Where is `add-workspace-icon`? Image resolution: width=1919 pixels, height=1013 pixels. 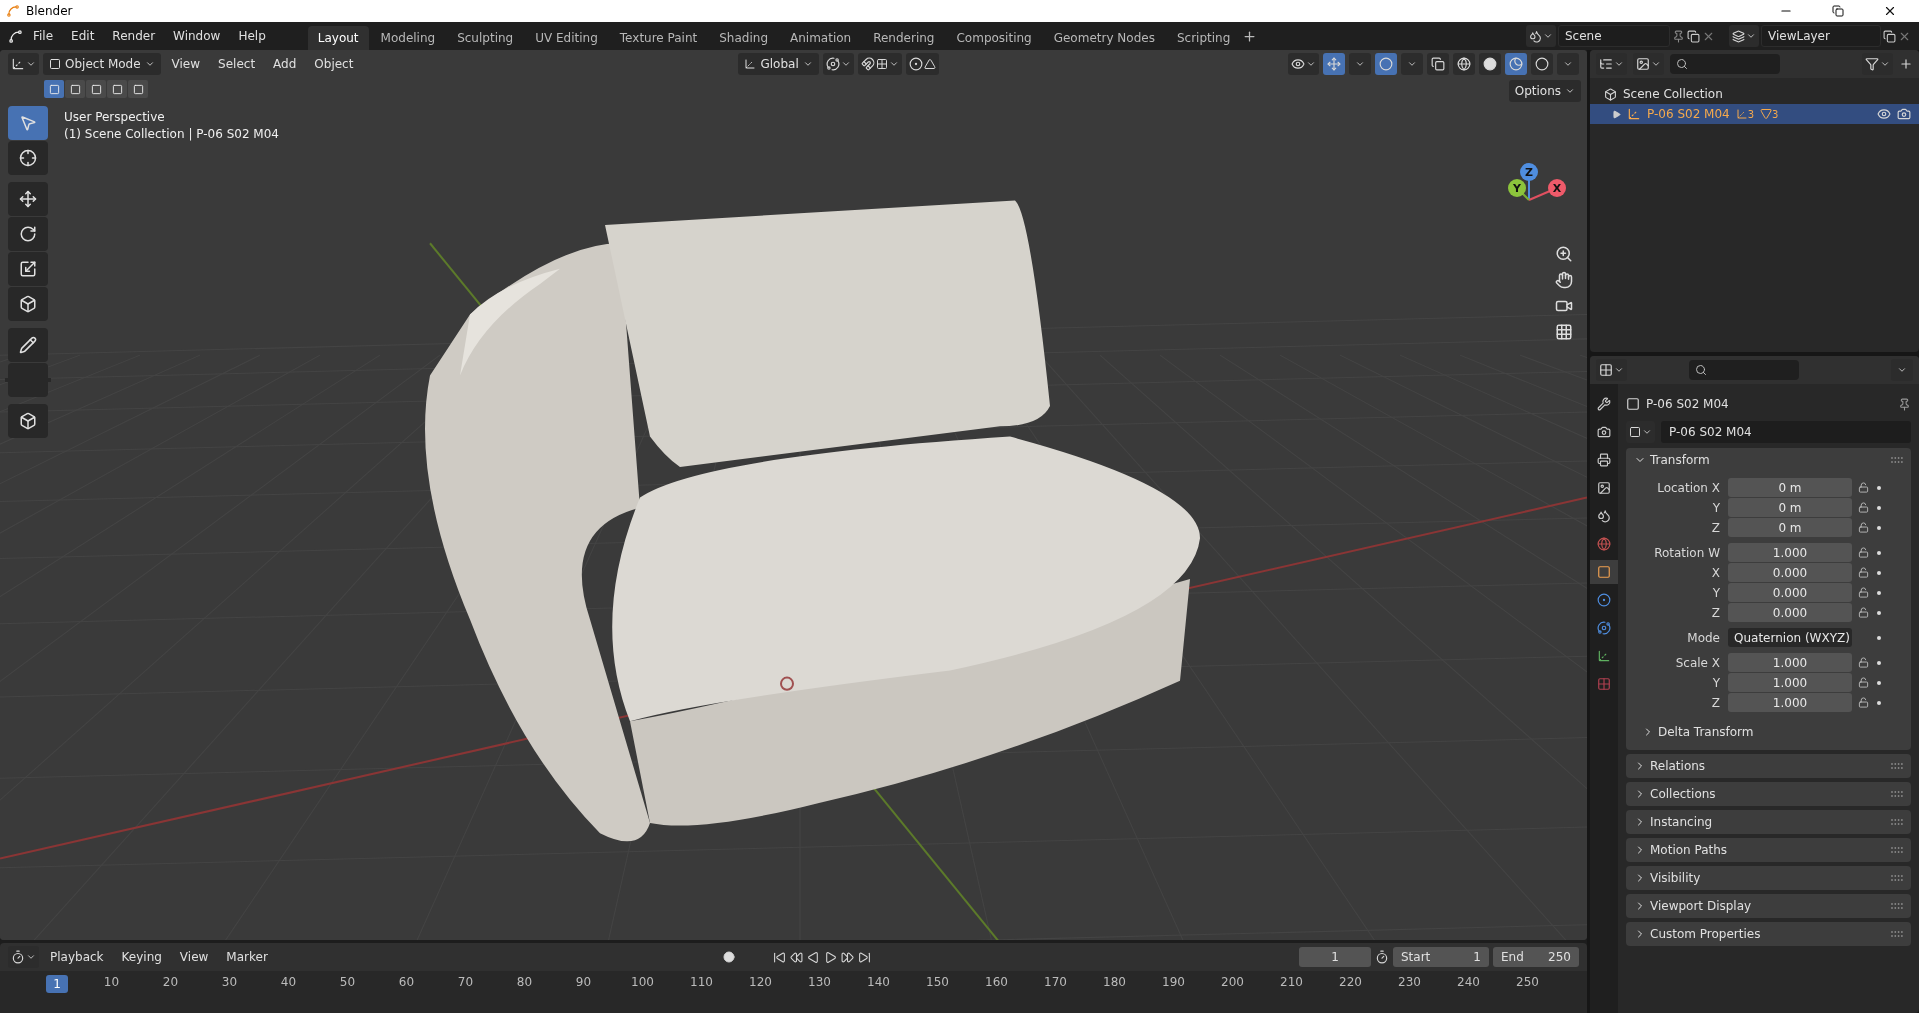
add-workspace-icon is located at coordinates (1250, 36).